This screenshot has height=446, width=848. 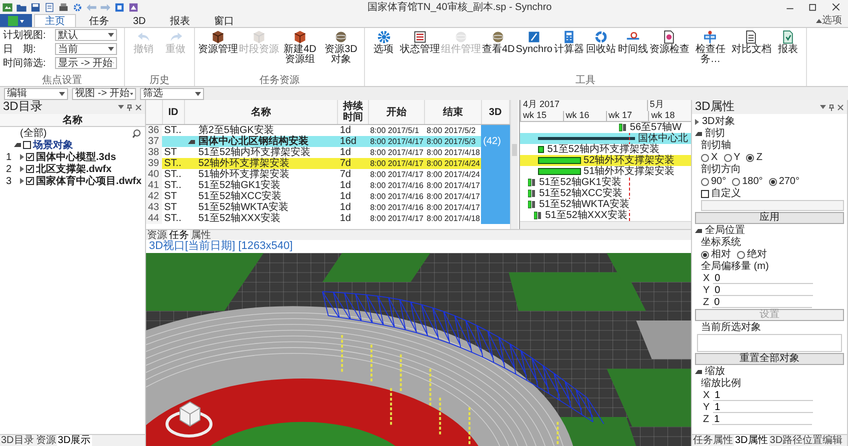 What do you see at coordinates (55, 20) in the screenshot?
I see `ribbon-tab: 主页` at bounding box center [55, 20].